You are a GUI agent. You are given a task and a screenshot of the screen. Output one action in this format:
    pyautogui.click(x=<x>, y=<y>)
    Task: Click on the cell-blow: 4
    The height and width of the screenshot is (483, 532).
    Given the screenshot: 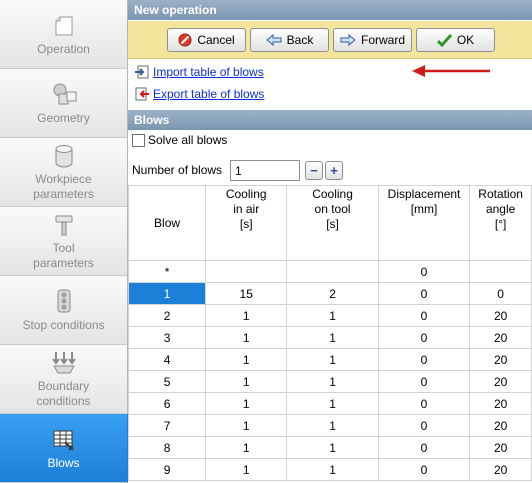 What is the action you would take?
    pyautogui.click(x=167, y=359)
    